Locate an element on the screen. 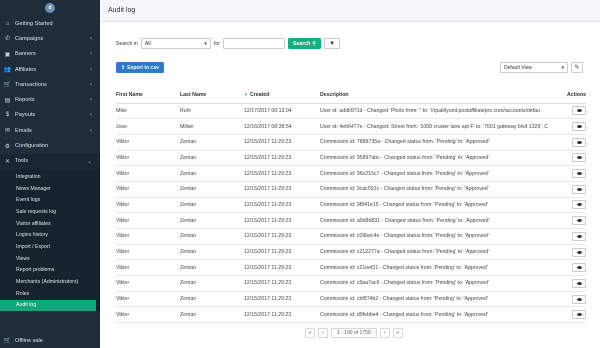 This screenshot has width=600, height=348. sidebar-item-reports: ▤ Reports ‹ is located at coordinates (50, 99).